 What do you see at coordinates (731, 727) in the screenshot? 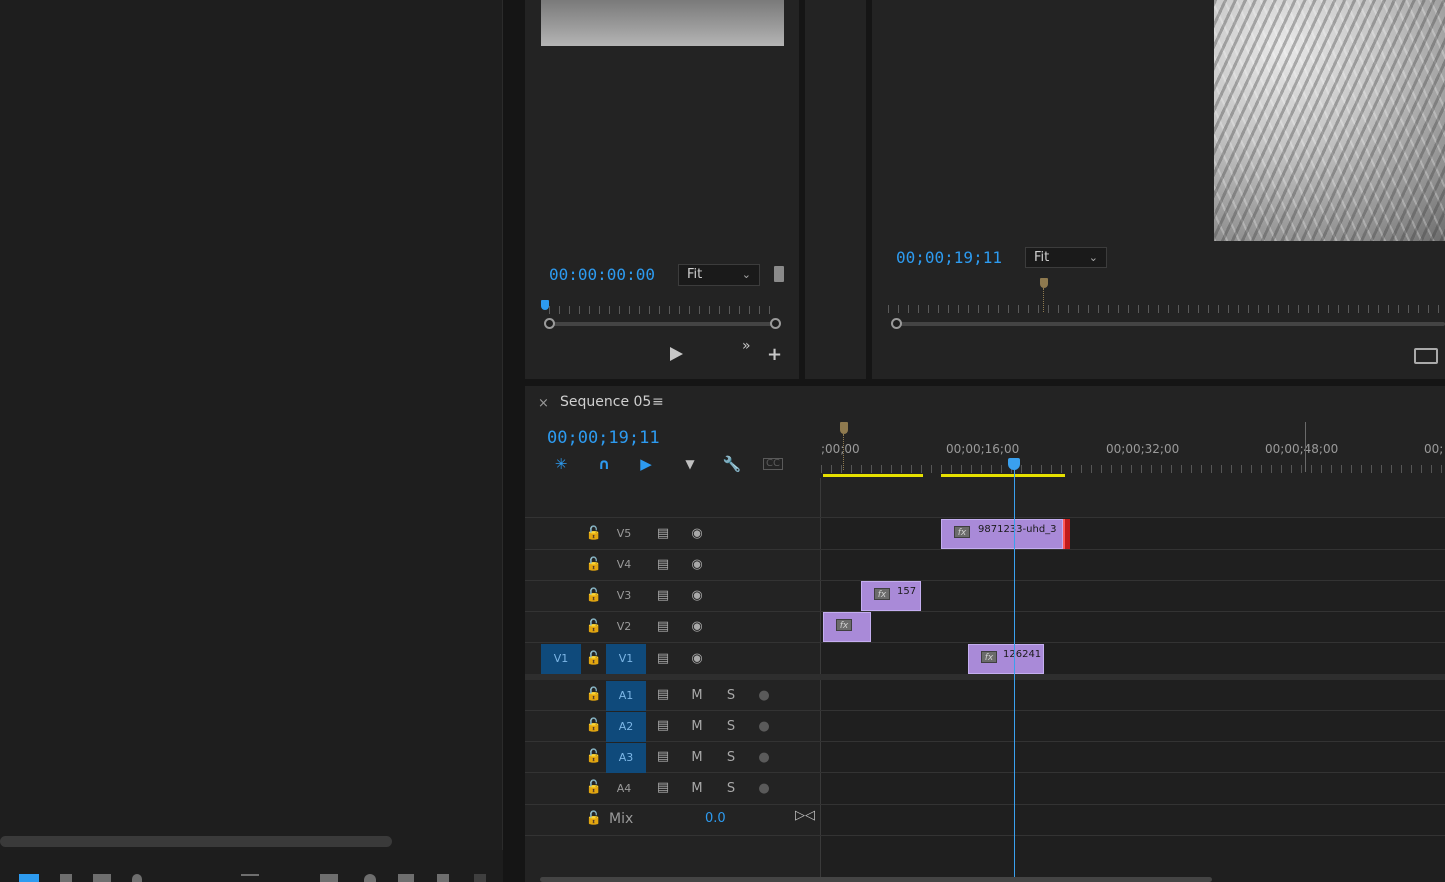
I see `solo-button-a2: S` at bounding box center [731, 727].